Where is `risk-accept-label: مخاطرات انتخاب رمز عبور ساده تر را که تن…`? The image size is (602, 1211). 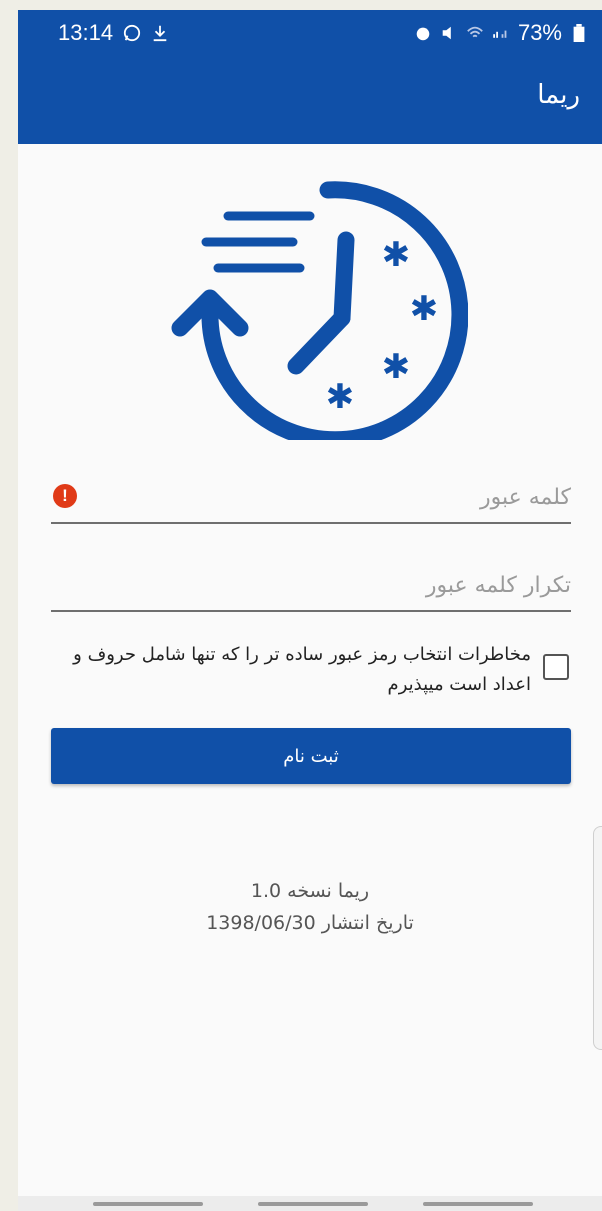 risk-accept-label: مخاطرات انتخاب رمز عبور ساده تر را که تن… is located at coordinates (302, 669).